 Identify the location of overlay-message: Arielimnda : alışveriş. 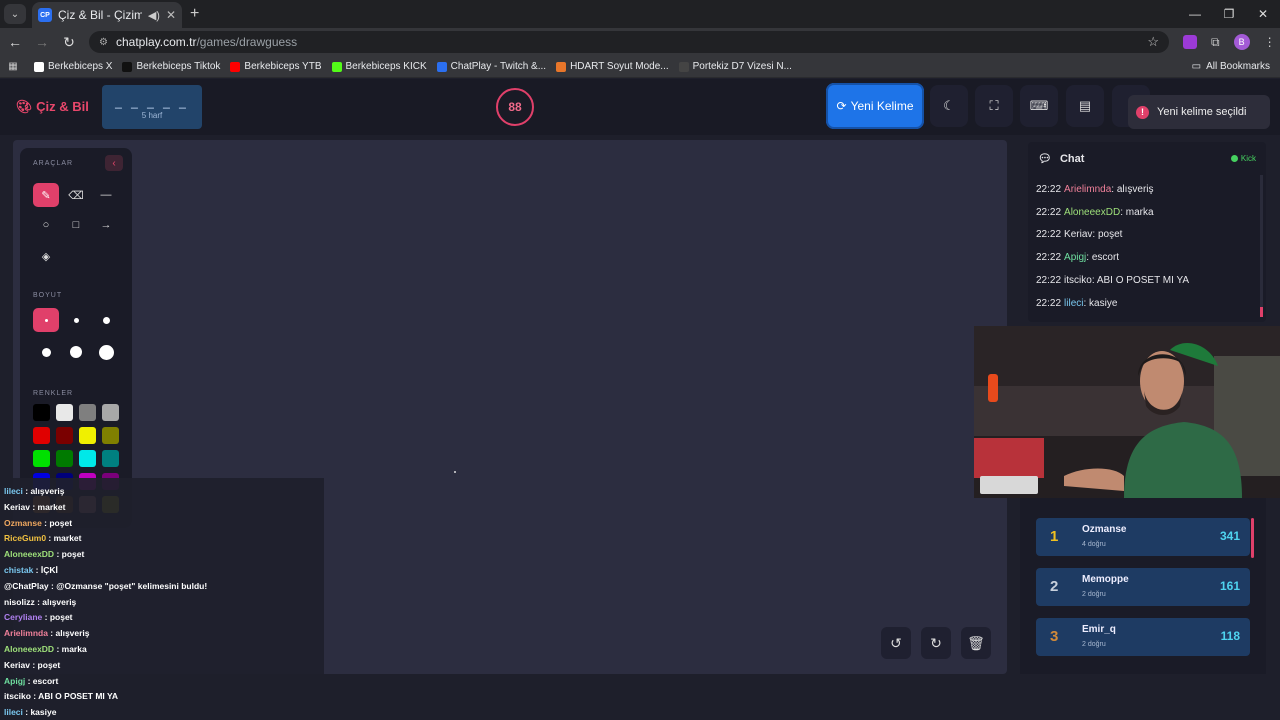
(47, 633).